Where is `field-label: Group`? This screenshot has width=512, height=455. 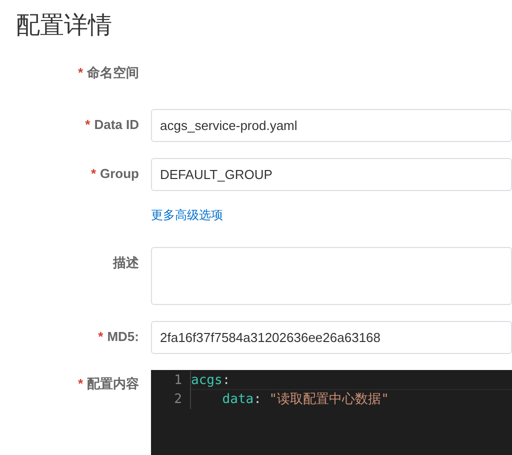
field-label: Group is located at coordinates (119, 173).